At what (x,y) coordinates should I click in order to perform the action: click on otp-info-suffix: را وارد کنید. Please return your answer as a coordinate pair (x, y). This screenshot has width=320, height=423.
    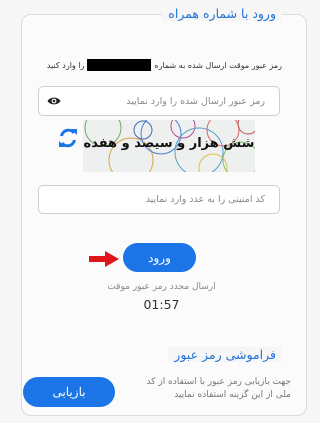
    Looking at the image, I should click on (65, 65).